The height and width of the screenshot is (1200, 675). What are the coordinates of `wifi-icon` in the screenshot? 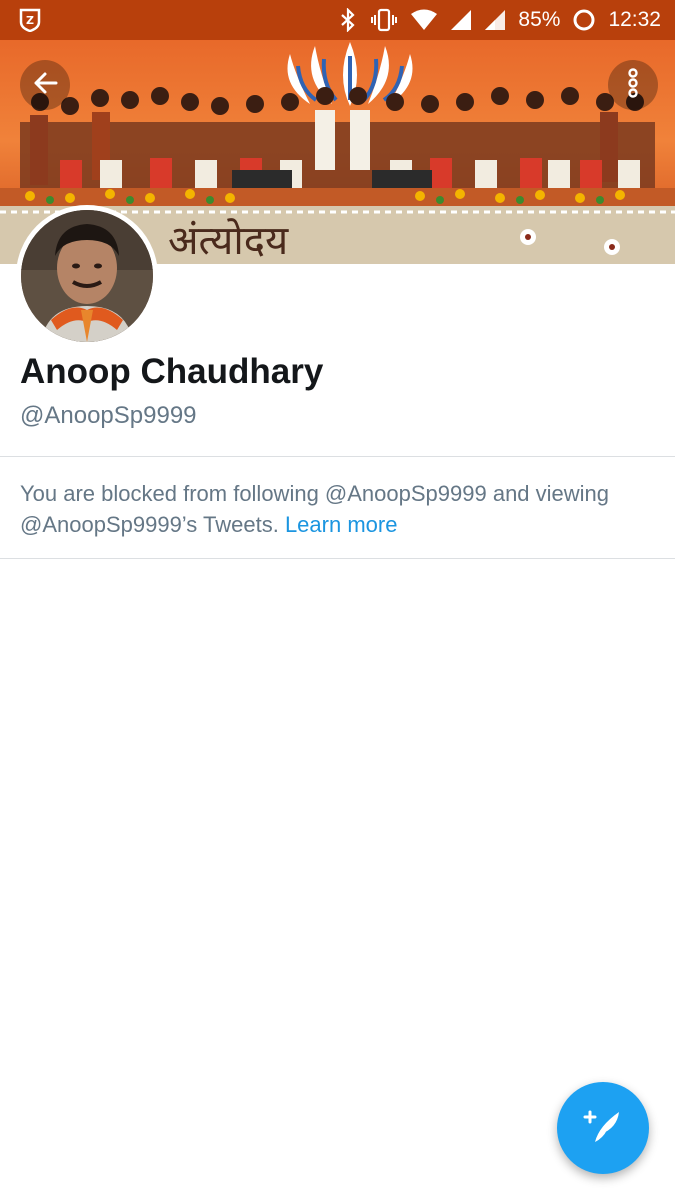 It's located at (424, 20).